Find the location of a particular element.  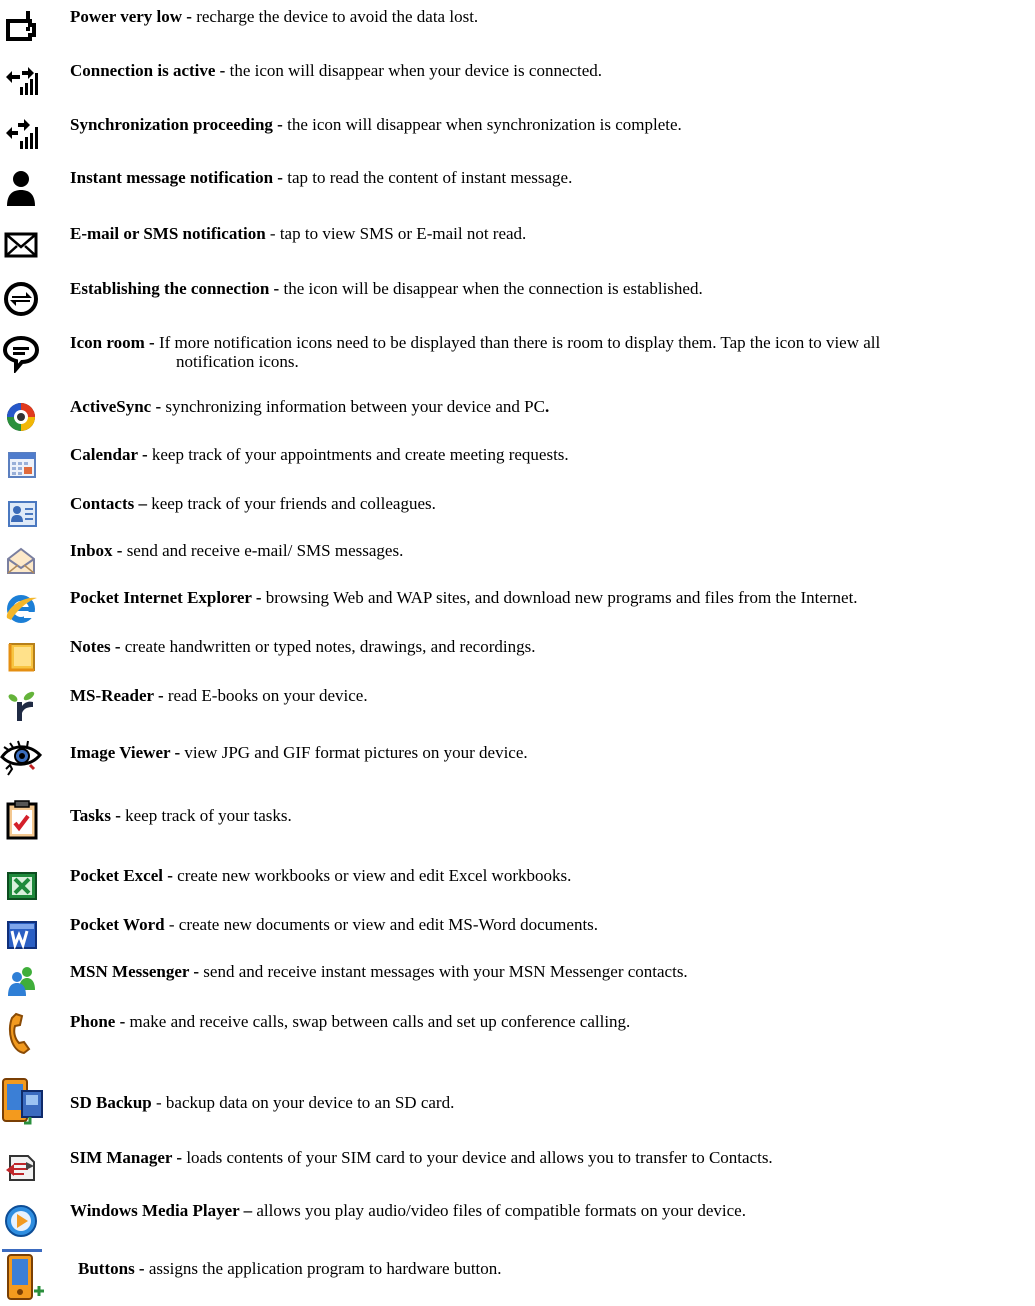

entry-title: MSN Messenger - is located at coordinates (135, 971).